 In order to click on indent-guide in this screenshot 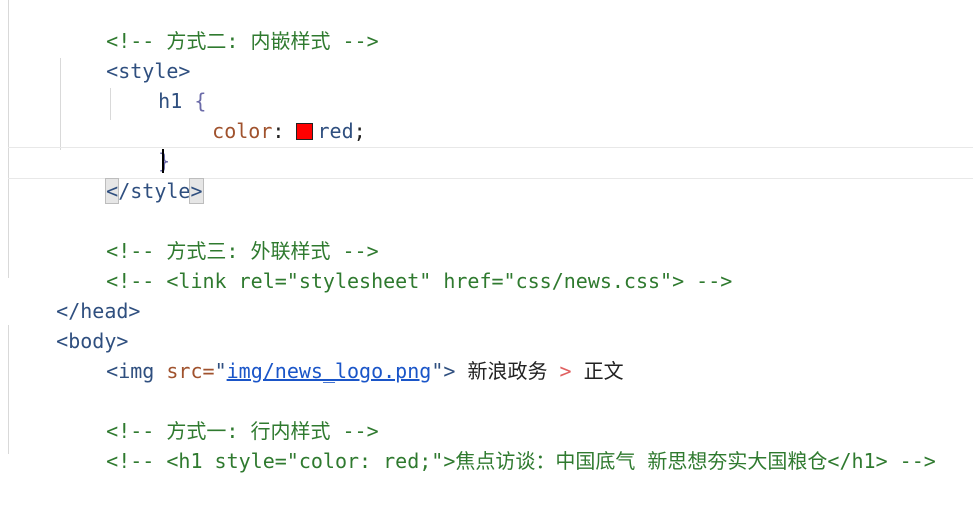, I will do `click(8, 139)`.